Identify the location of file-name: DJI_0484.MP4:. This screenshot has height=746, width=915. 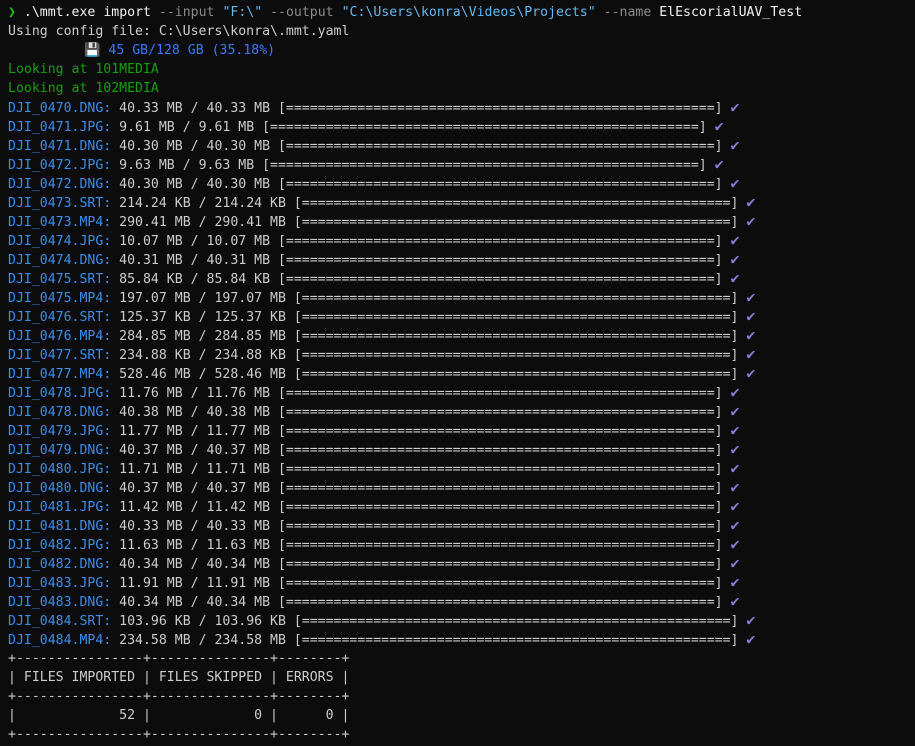
(60, 640).